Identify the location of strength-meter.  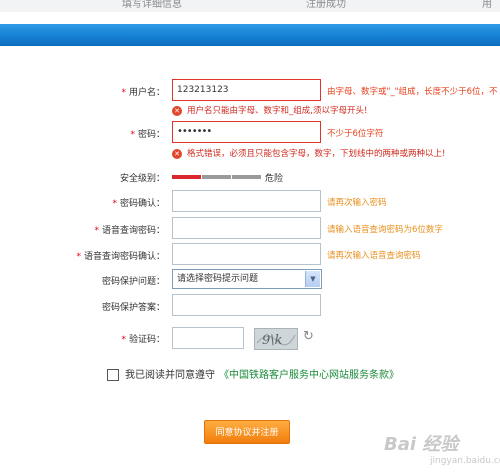
(217, 177).